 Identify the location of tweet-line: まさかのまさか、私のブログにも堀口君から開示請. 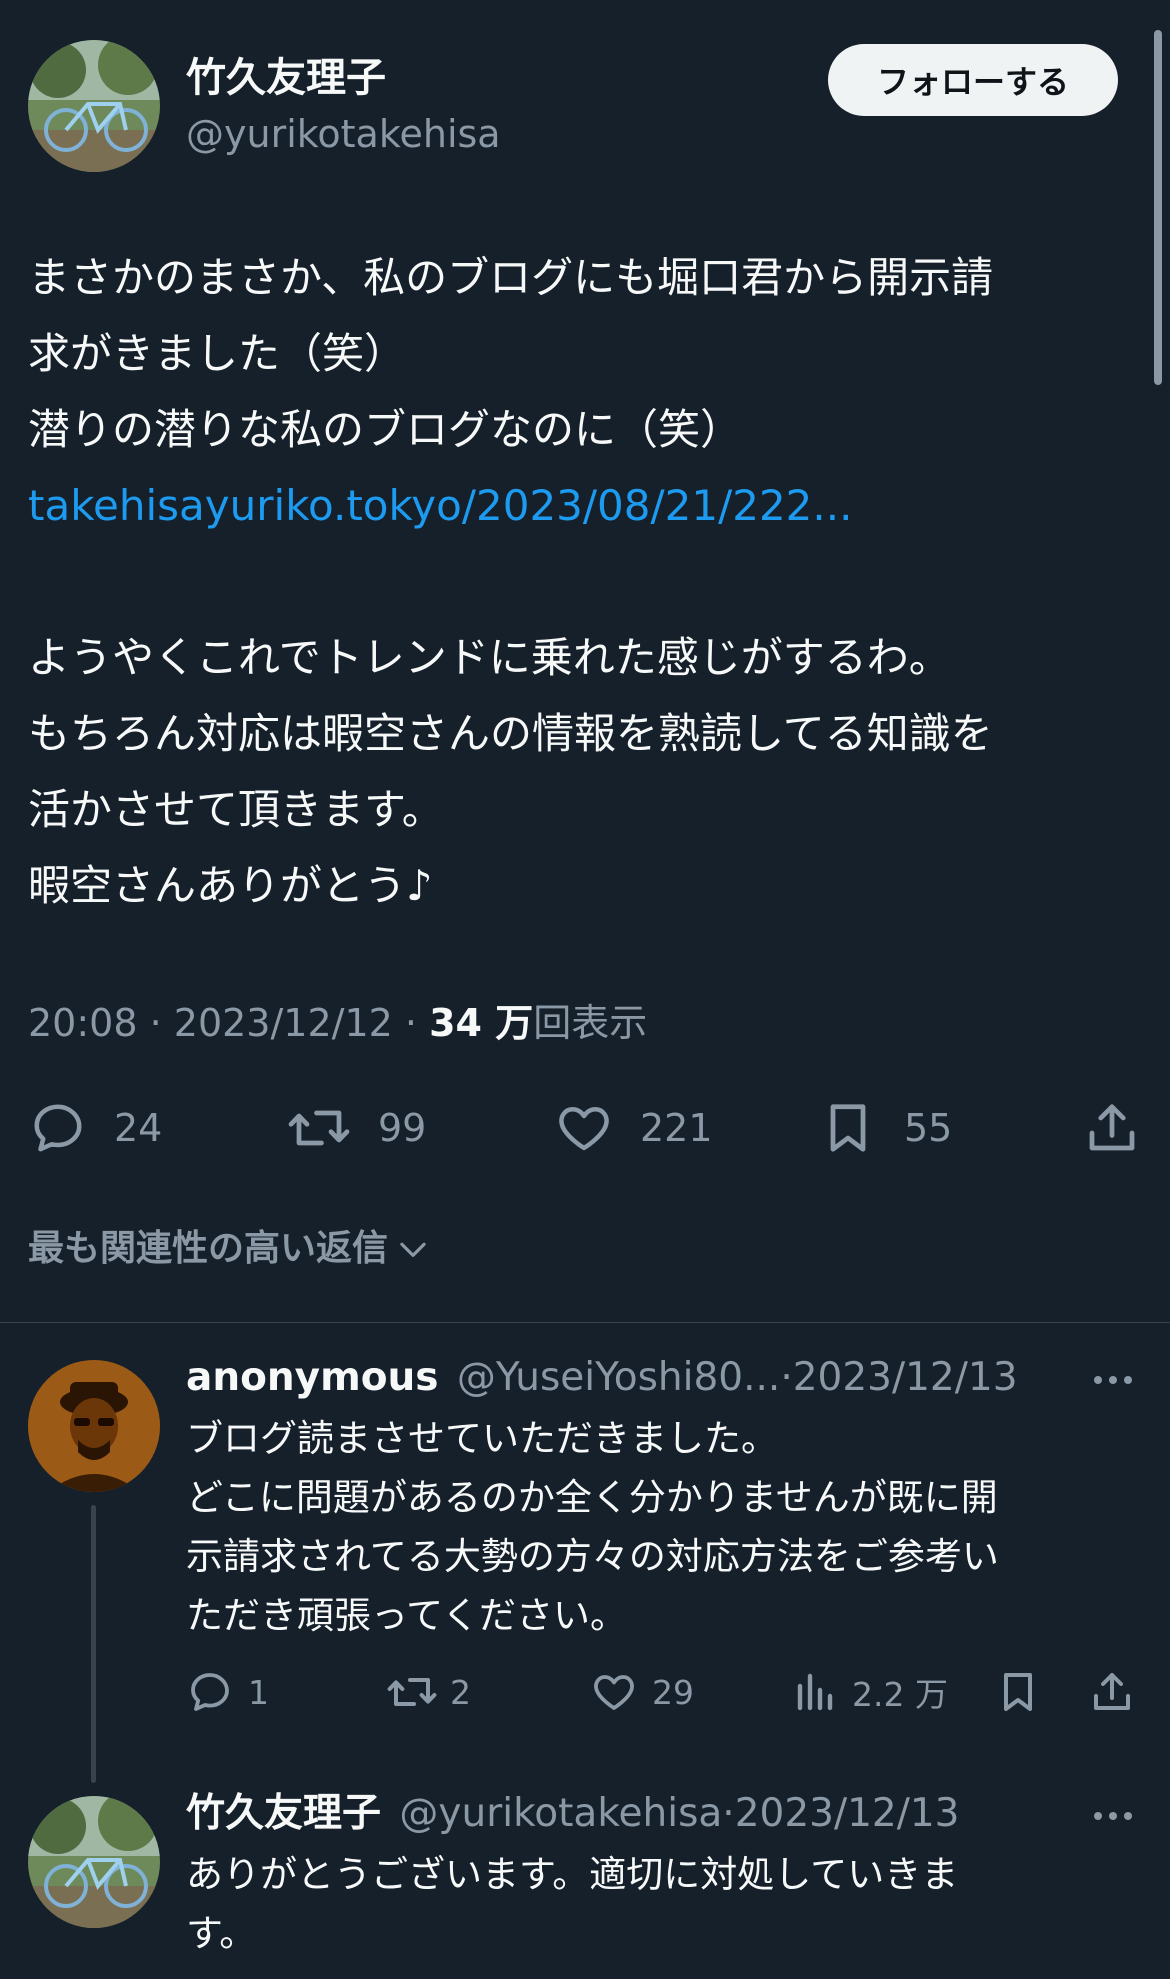
(511, 277).